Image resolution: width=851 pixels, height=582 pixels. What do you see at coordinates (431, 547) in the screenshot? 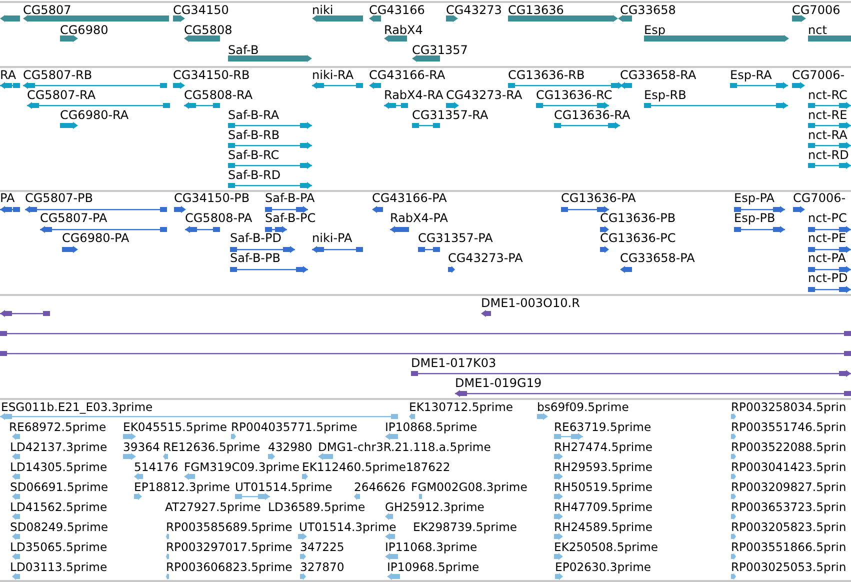
I see `feature-label: IP11068.3prime` at bounding box center [431, 547].